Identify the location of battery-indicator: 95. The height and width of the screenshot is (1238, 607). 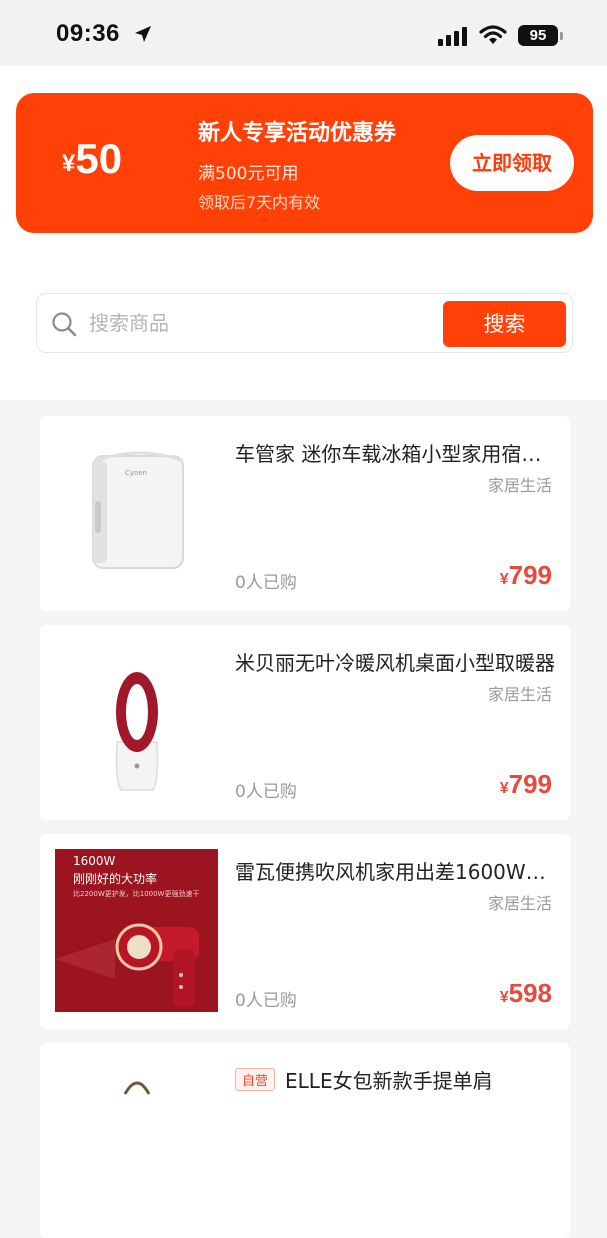
(538, 35).